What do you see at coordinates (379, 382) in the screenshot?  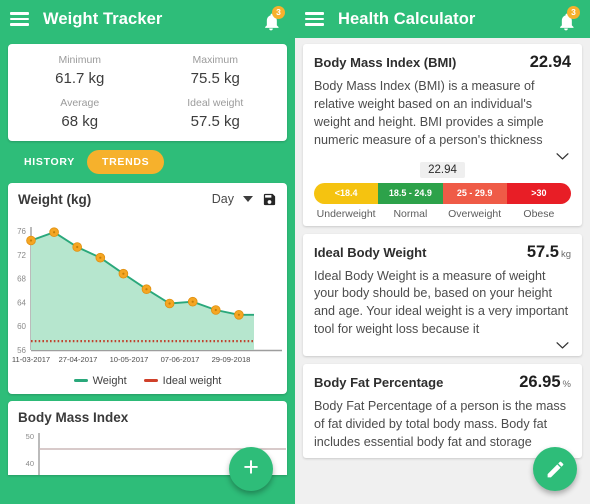 I see `card-title: Body Fat Percentage` at bounding box center [379, 382].